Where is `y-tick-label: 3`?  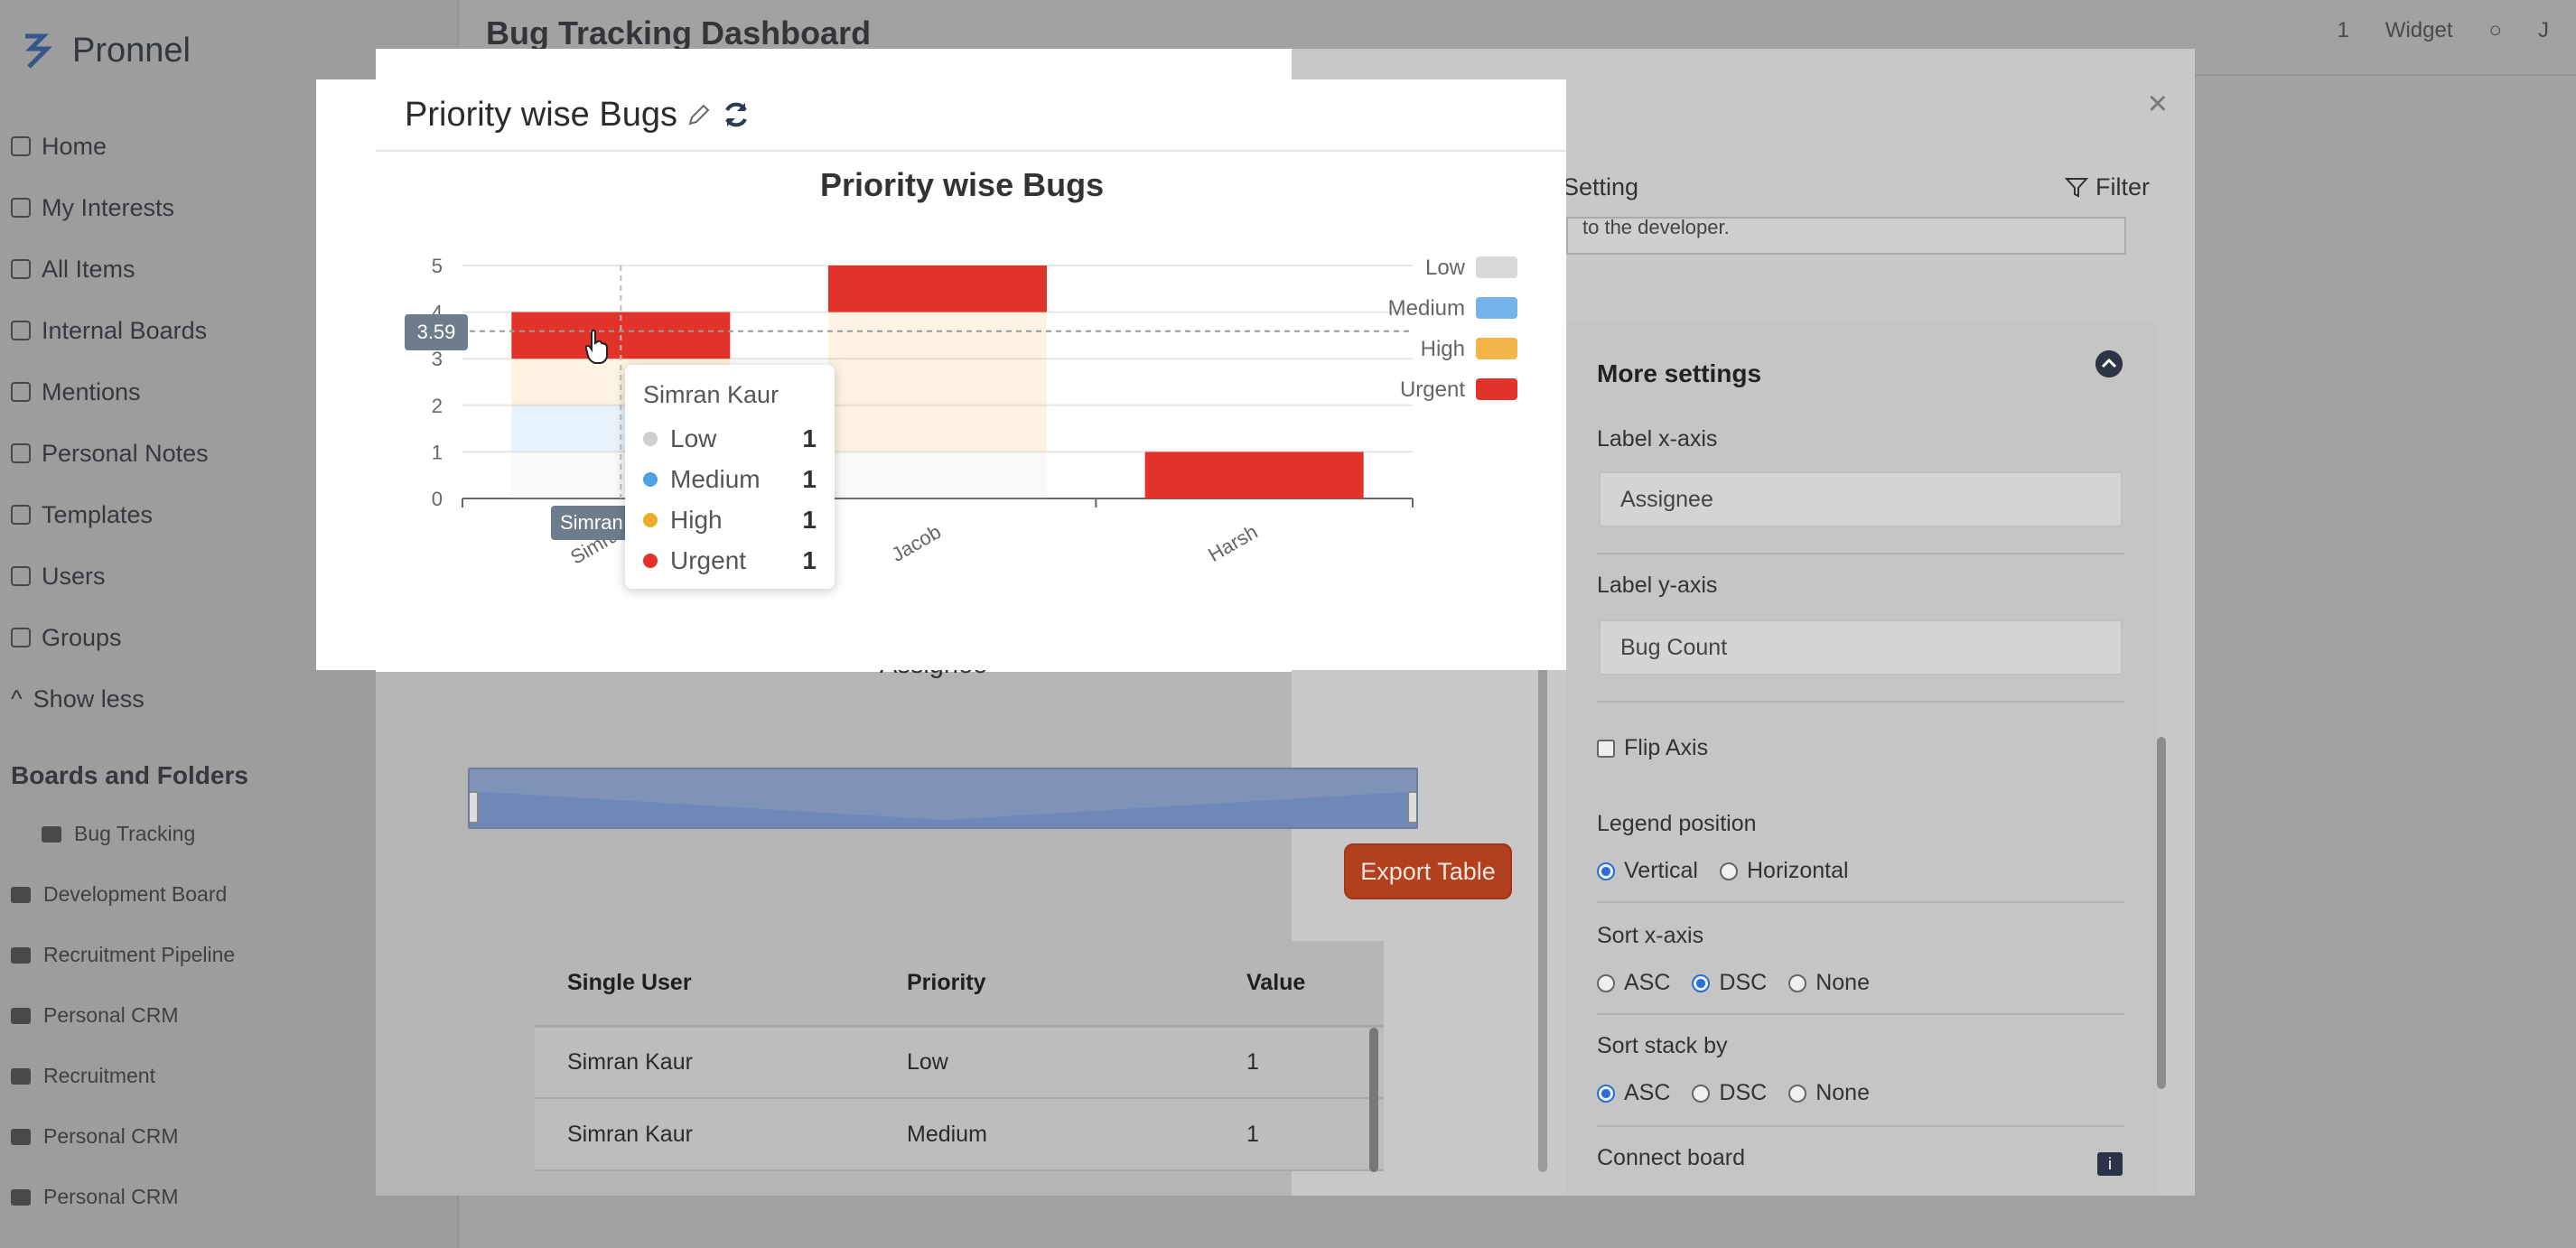 y-tick-label: 3 is located at coordinates (437, 359).